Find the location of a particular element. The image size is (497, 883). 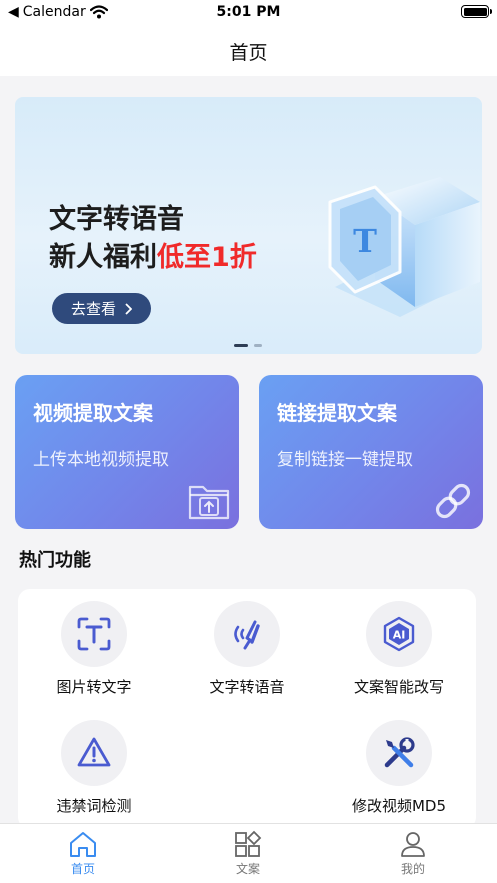

tab-label: 文案 is located at coordinates (247, 869).